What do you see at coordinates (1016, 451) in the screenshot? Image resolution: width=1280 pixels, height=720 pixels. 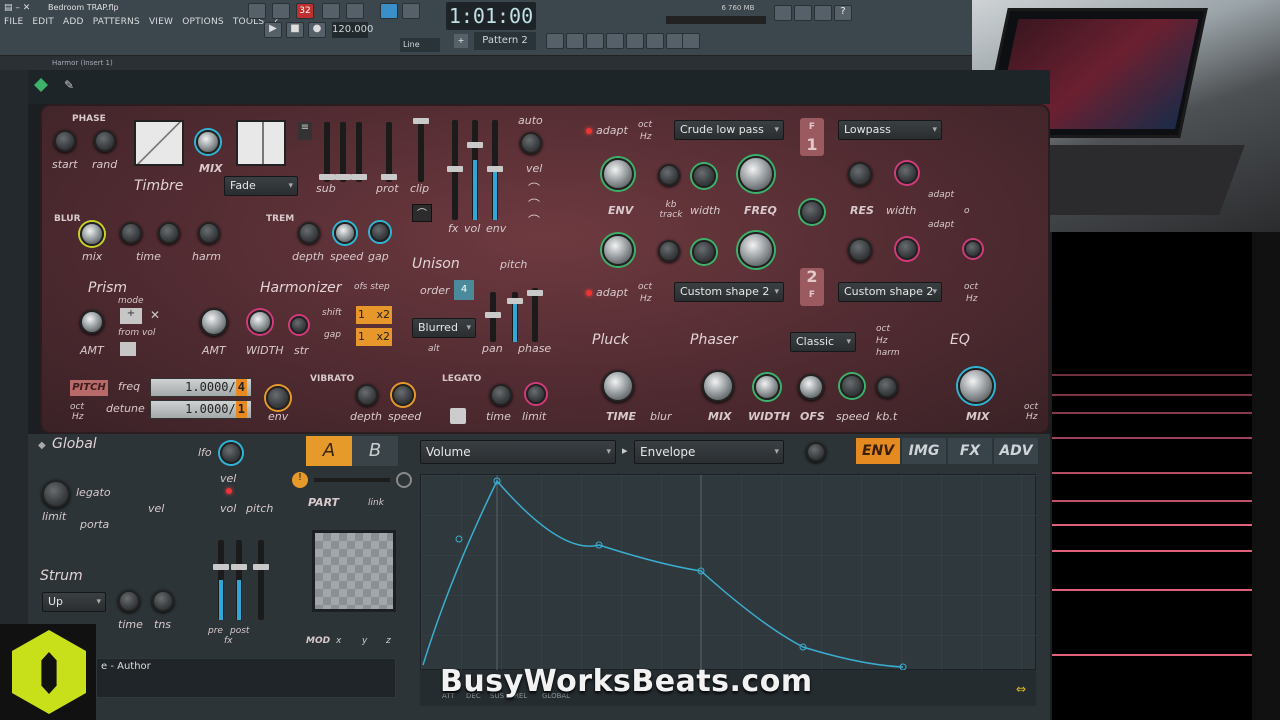 I see `tab-adv: ADV` at bounding box center [1016, 451].